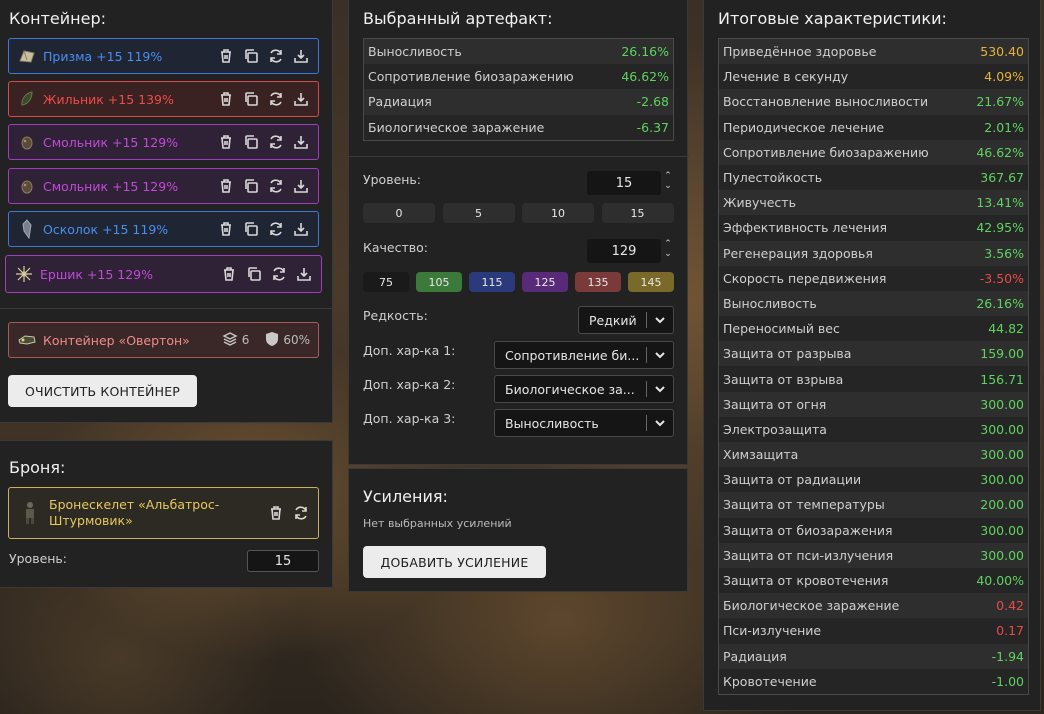 The height and width of the screenshot is (714, 1044). What do you see at coordinates (873, 505) in the screenshot?
I see `stat-row: Защита от температуры 200.00` at bounding box center [873, 505].